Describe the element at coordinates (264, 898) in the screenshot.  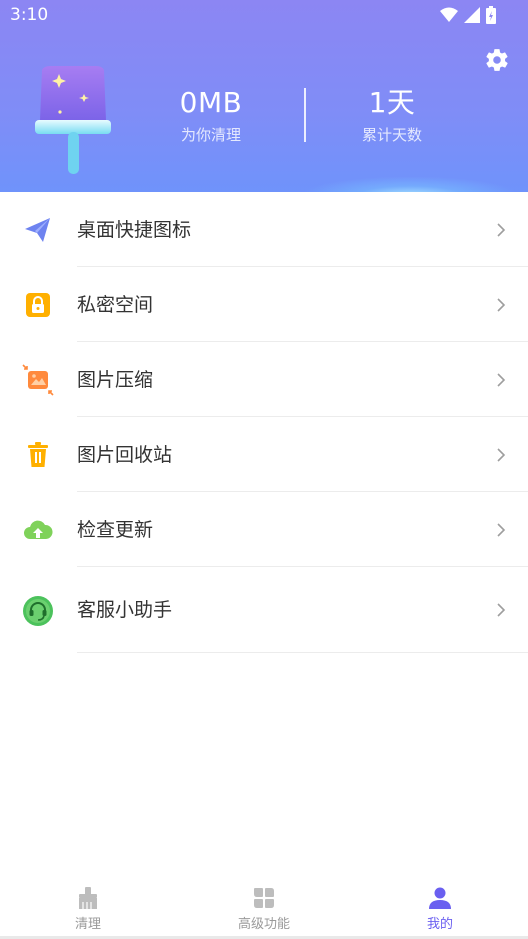
I see `grid-icon` at that location.